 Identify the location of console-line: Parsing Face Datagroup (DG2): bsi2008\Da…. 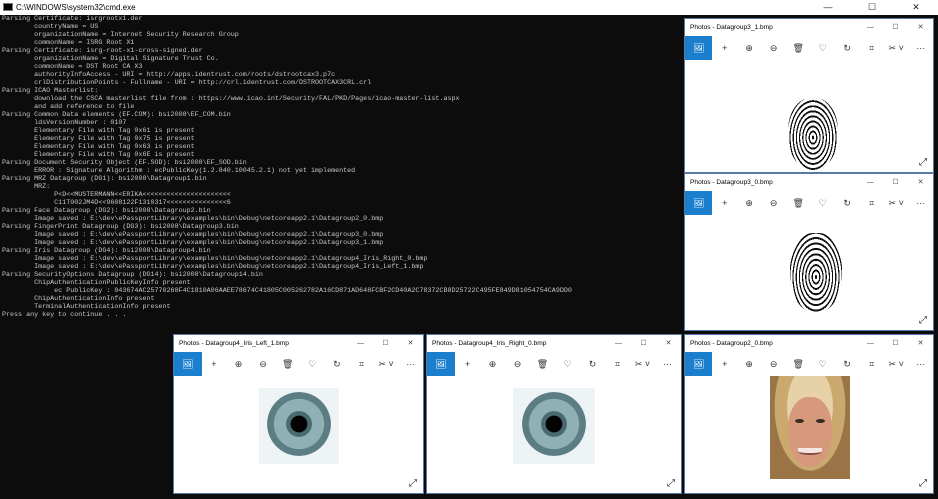
(106, 211).